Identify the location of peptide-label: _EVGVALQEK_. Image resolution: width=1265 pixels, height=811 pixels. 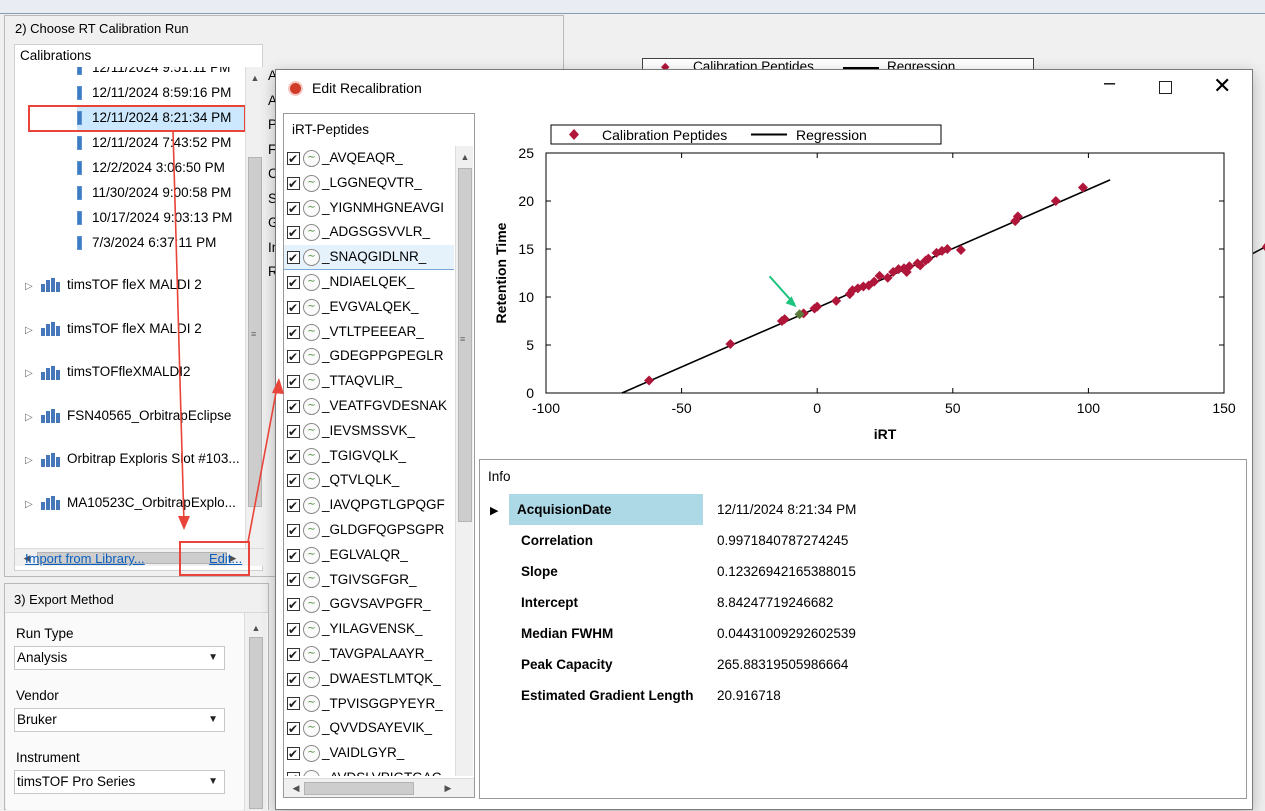
(370, 306).